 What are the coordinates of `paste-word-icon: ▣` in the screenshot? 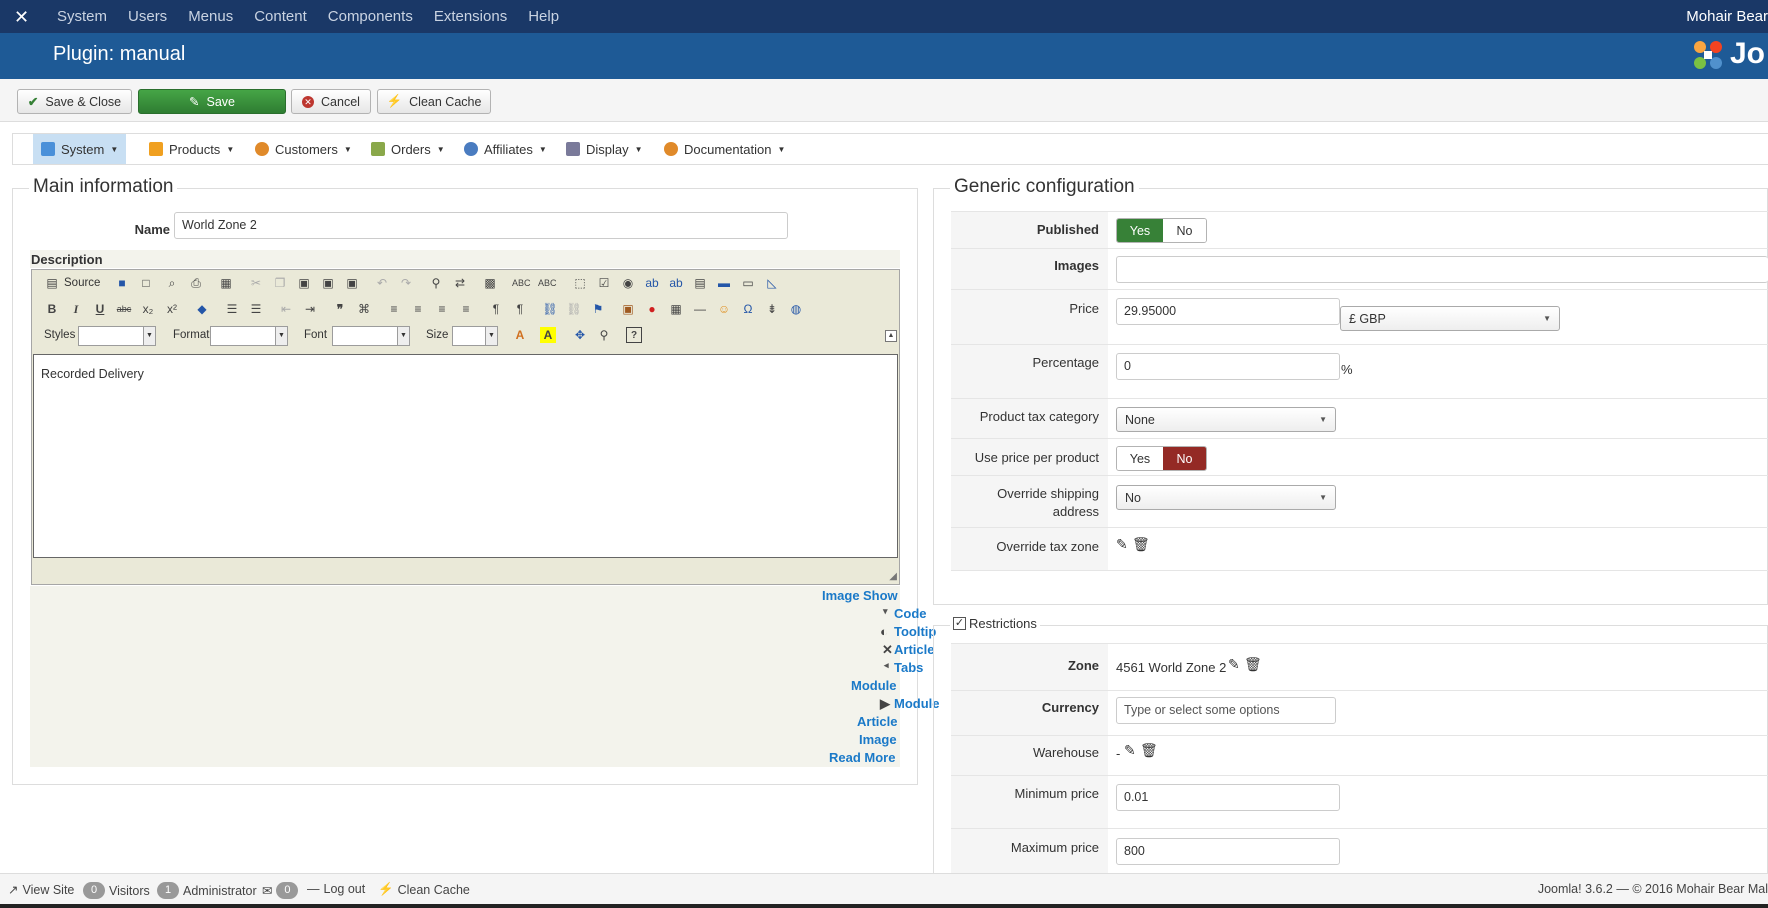 It's located at (352, 283).